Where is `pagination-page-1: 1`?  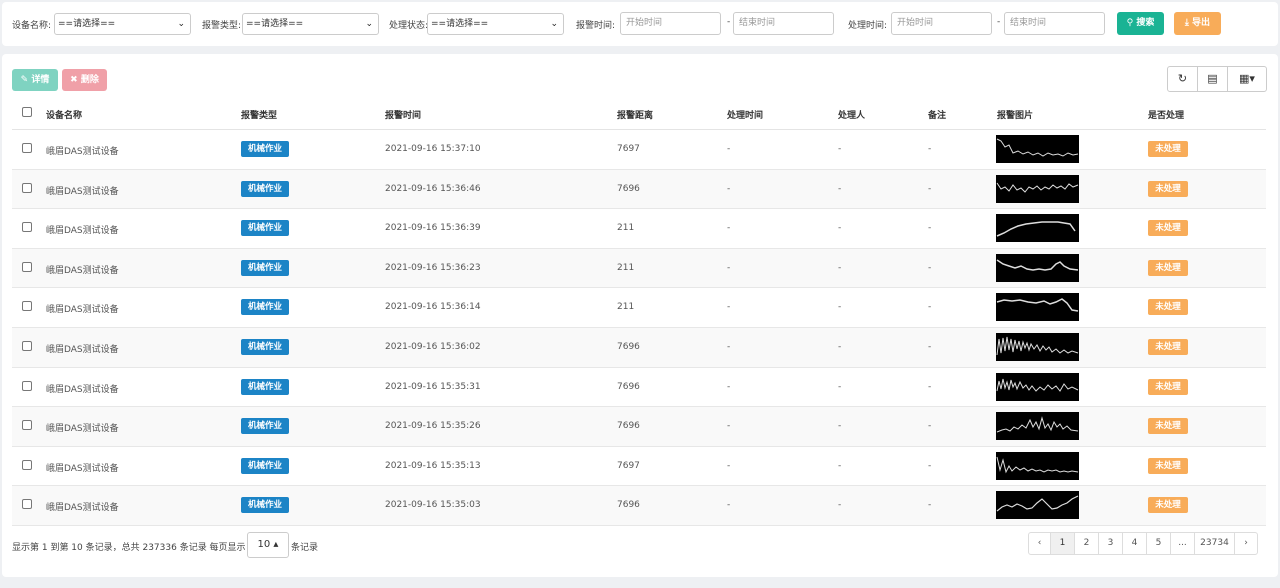
pagination-page-1: 1 is located at coordinates (1063, 543).